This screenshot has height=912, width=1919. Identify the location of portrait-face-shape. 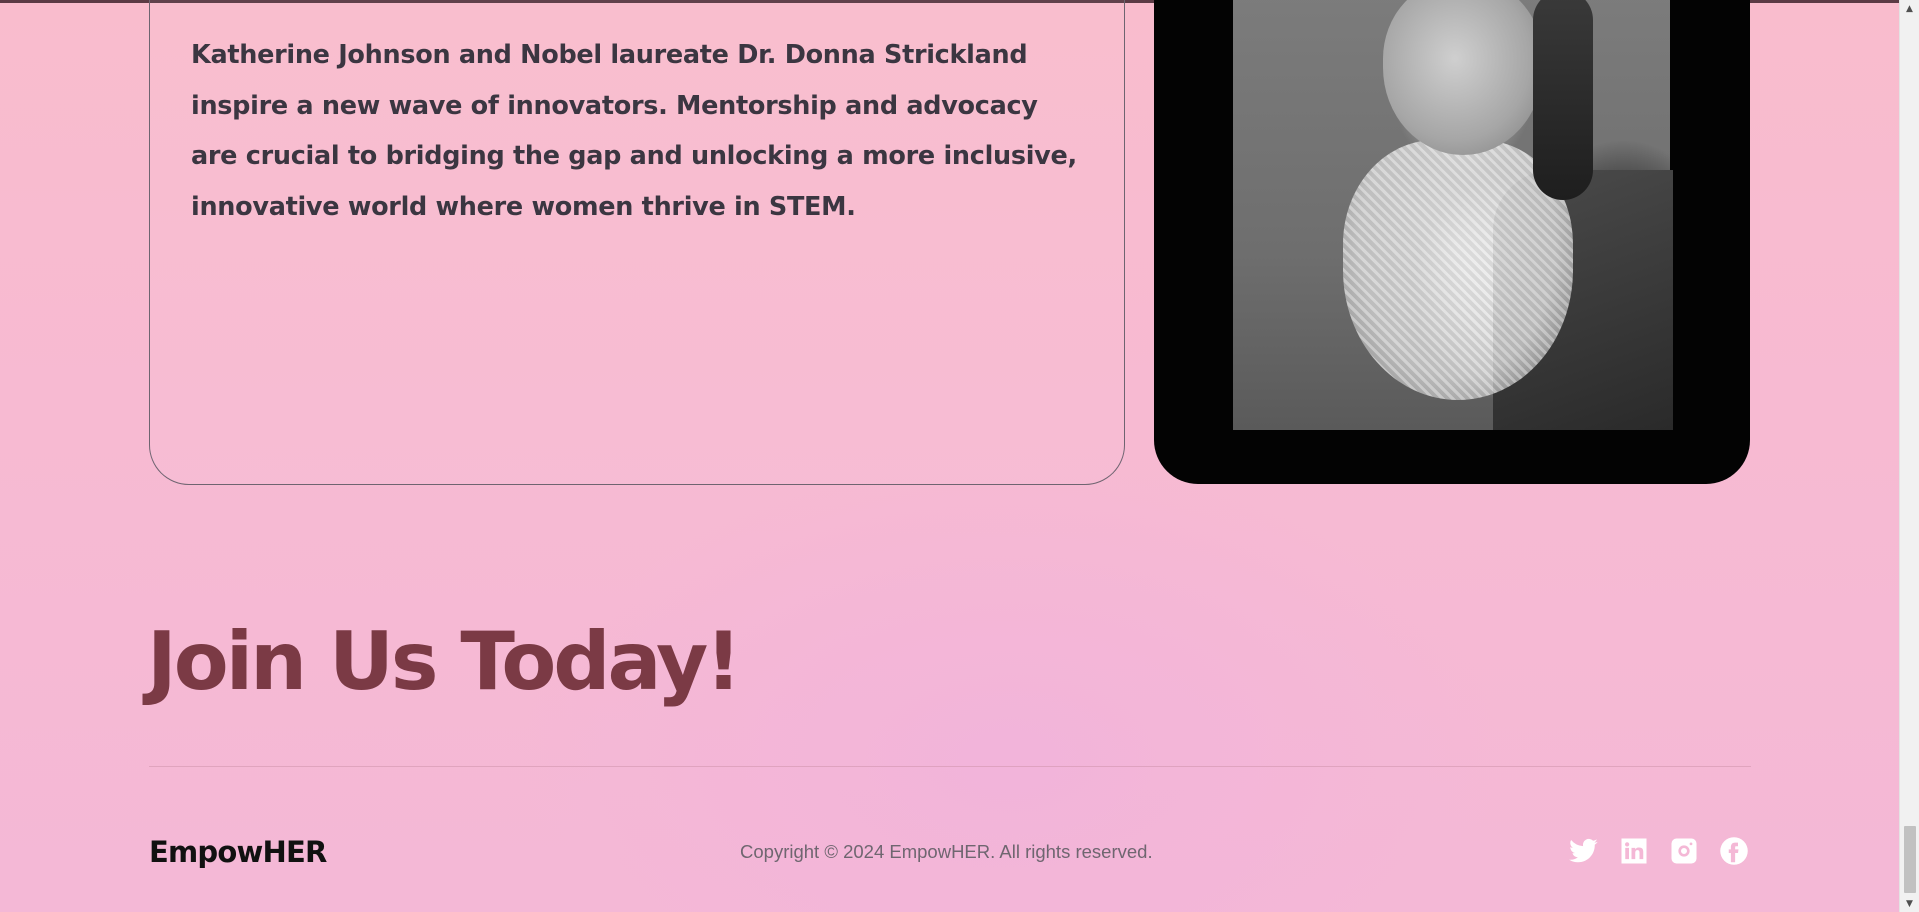
(1463, 77).